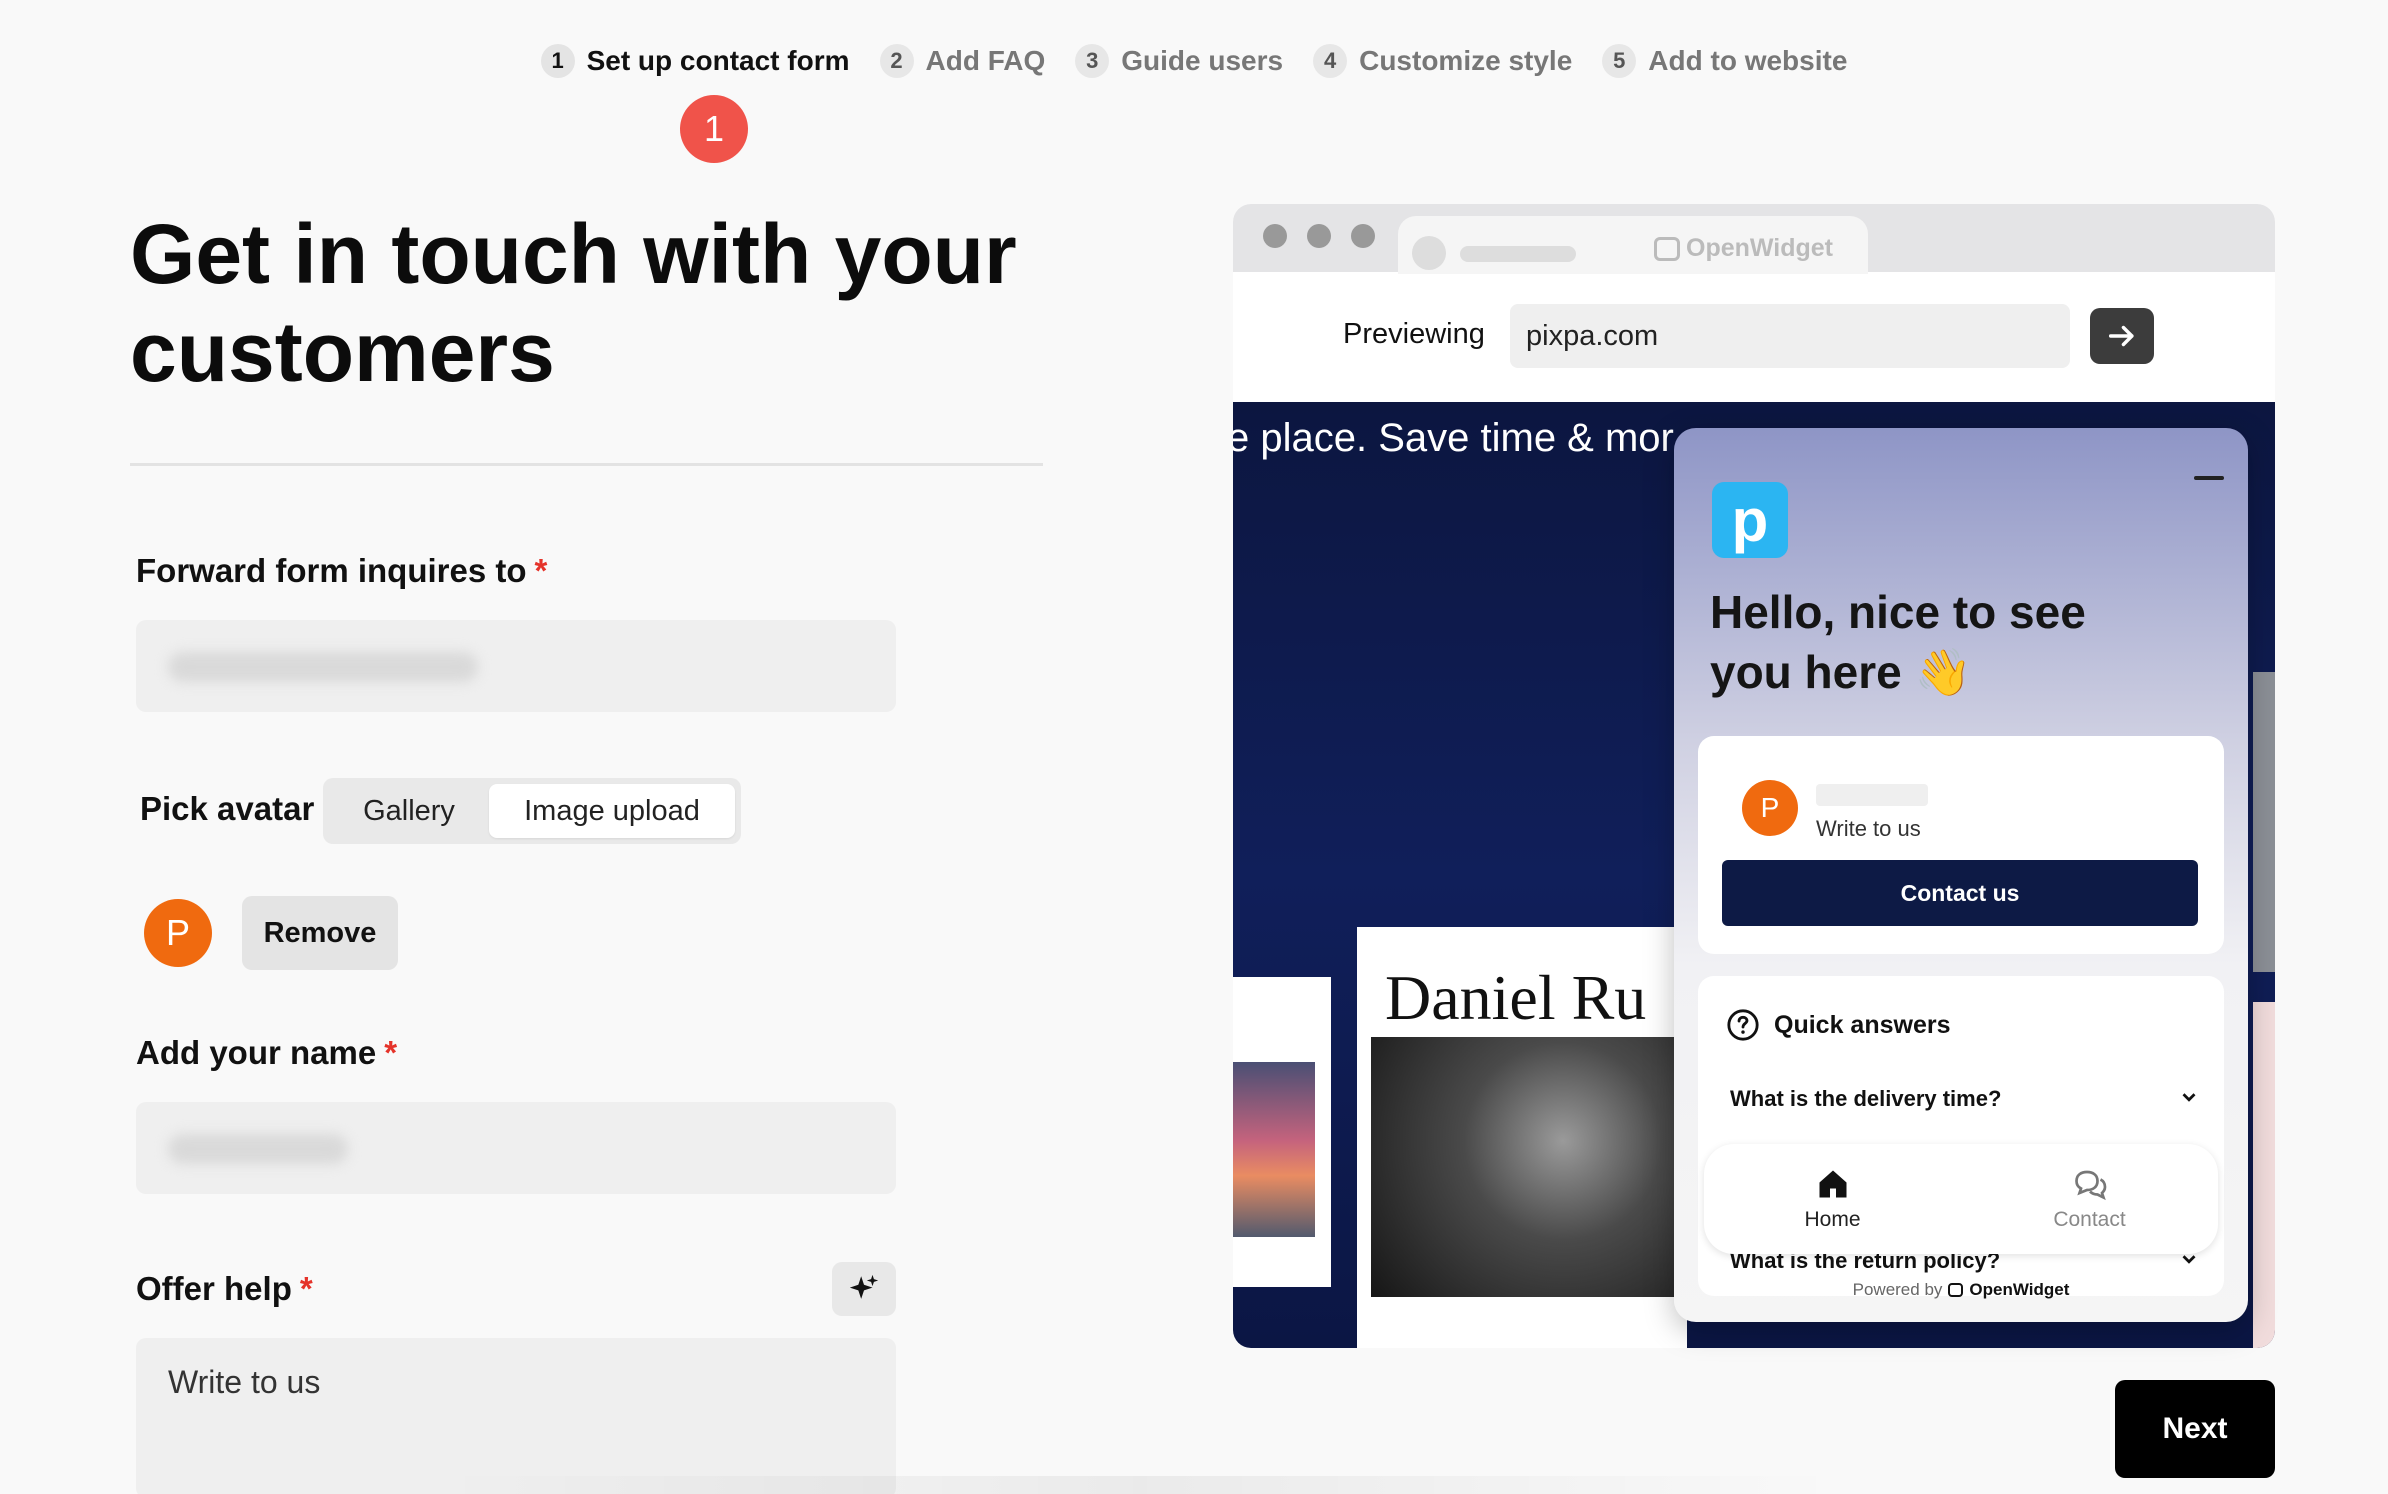  What do you see at coordinates (2195, 1429) in the screenshot?
I see `next-button: Next` at bounding box center [2195, 1429].